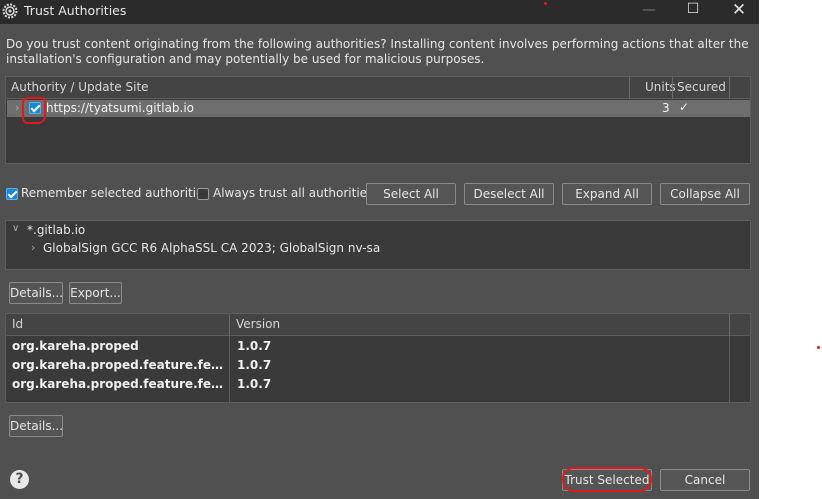 The width and height of the screenshot is (822, 499). I want to click on eclipse-gear-icon, so click(10, 11).